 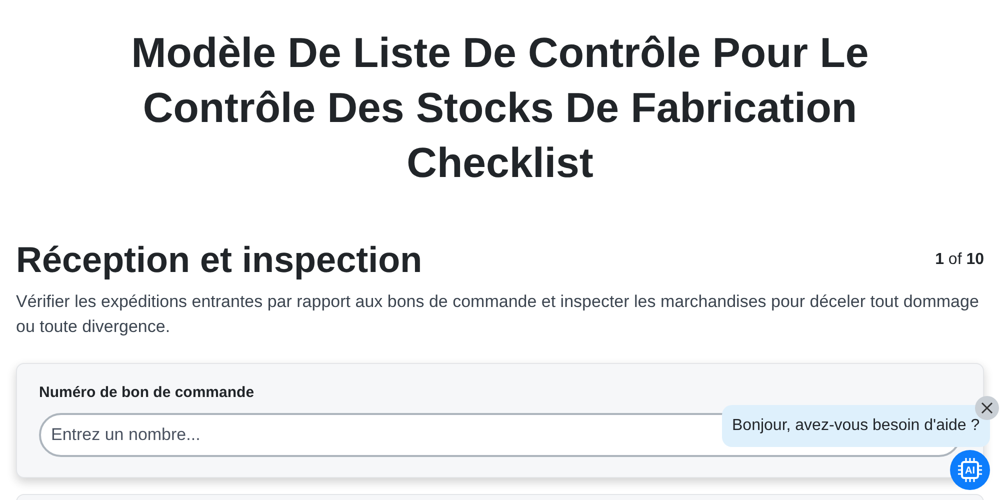 I want to click on section-heading: Réception et inspection, so click(x=219, y=260).